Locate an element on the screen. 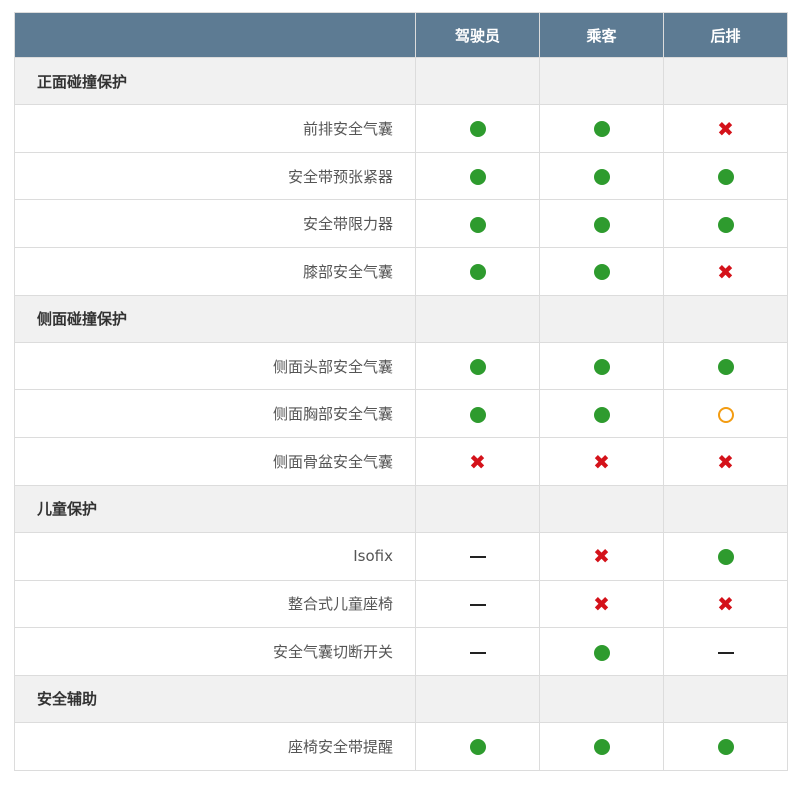 The width and height of the screenshot is (800, 785). section-row: 侧面碰撞保护 is located at coordinates (401, 318).